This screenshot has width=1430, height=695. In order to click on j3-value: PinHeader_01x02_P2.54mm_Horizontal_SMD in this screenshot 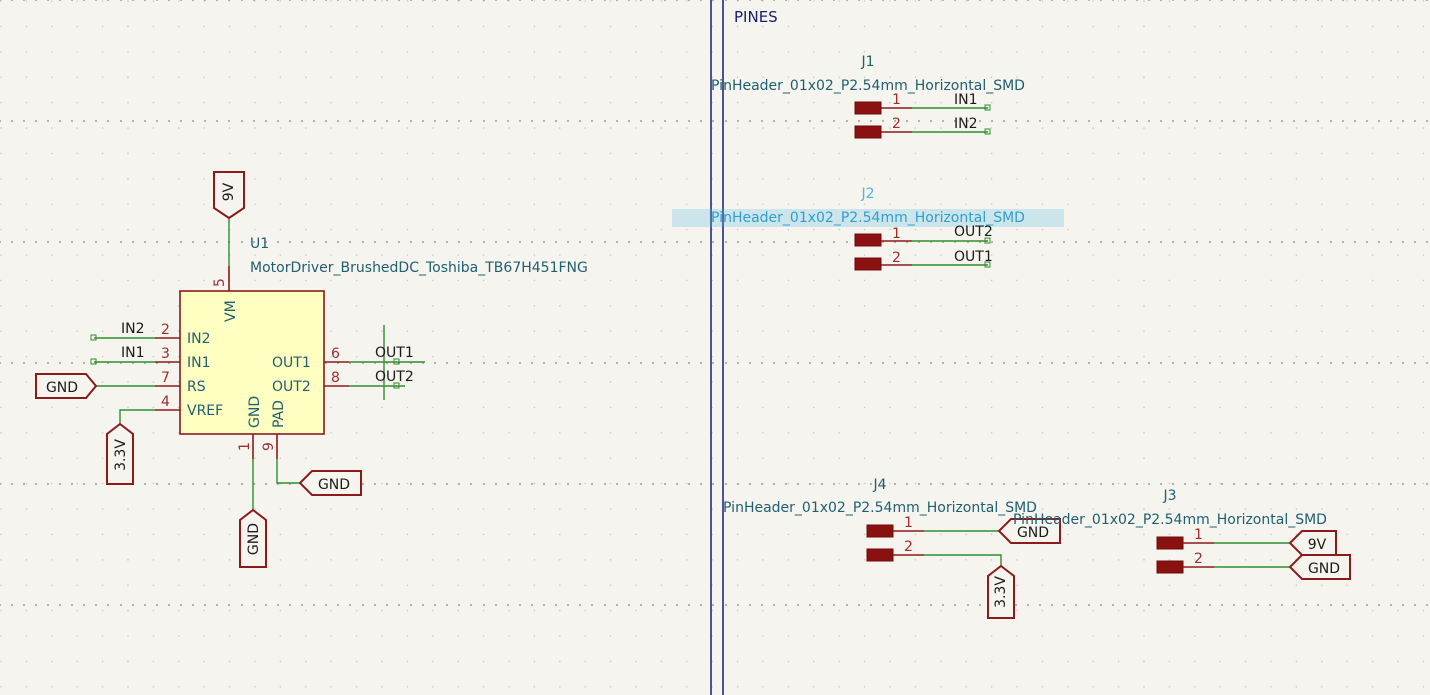, I will do `click(1170, 520)`.